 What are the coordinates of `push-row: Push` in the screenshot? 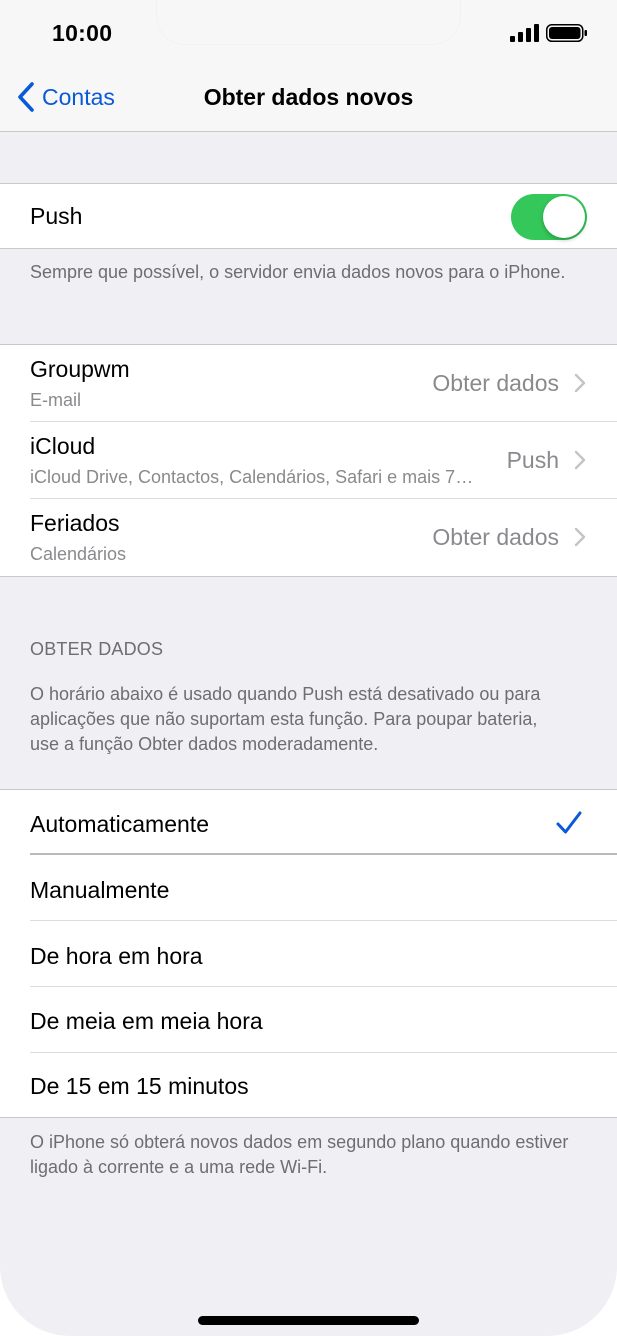 It's located at (308, 216).